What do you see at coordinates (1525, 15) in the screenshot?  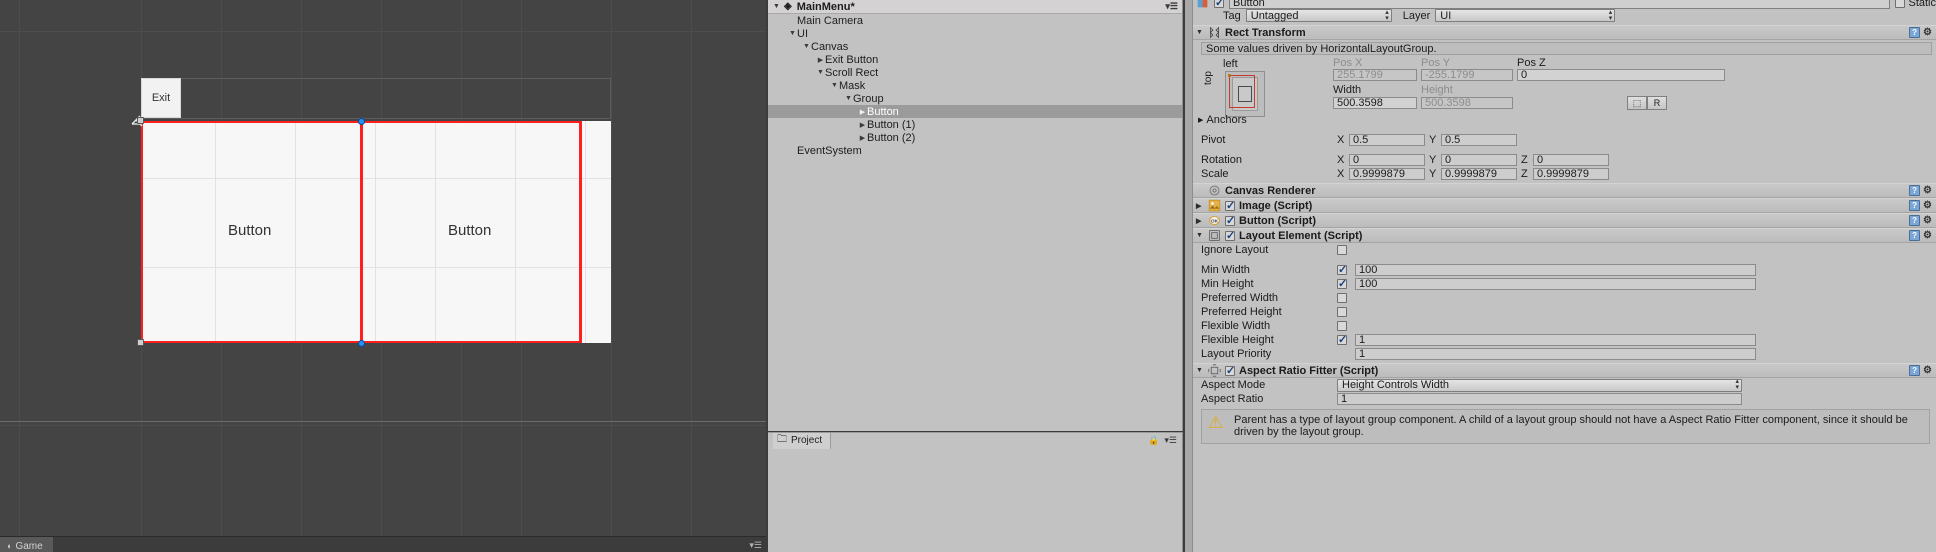 I see `layer-dropdown: UI ▴ ▾` at bounding box center [1525, 15].